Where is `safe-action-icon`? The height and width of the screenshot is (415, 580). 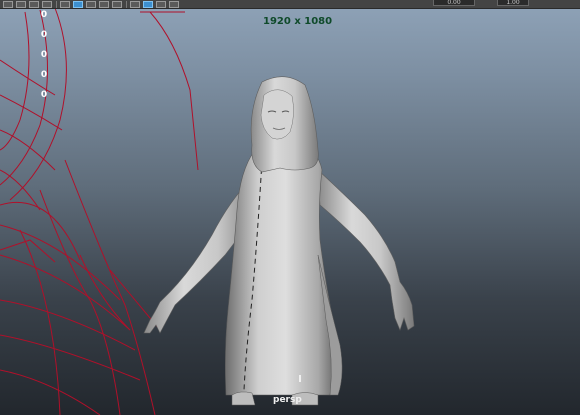
safe-action-icon is located at coordinates (161, 4).